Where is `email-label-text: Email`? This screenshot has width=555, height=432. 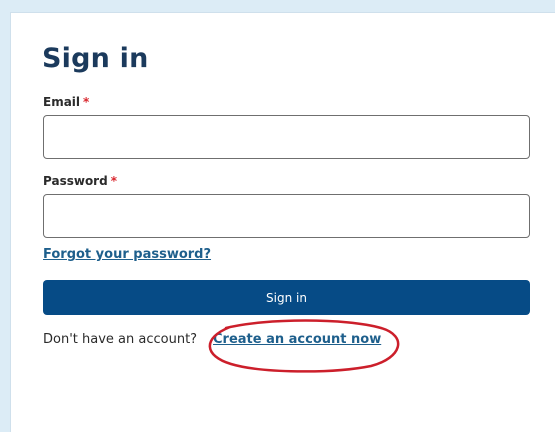
email-label-text: Email is located at coordinates (62, 102).